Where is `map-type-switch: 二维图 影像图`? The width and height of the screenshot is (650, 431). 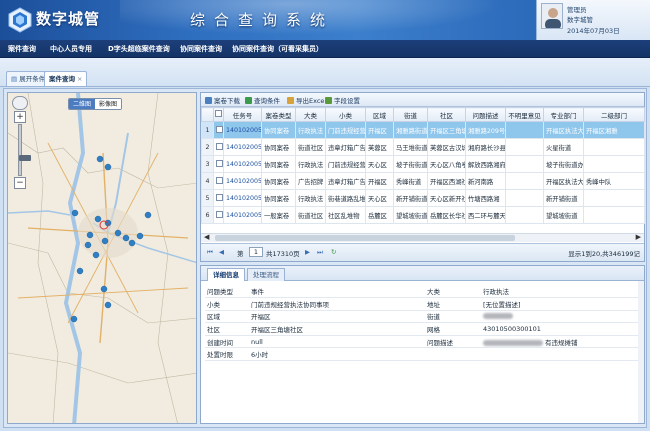 map-type-switch: 二维图 影像图 is located at coordinates (95, 104).